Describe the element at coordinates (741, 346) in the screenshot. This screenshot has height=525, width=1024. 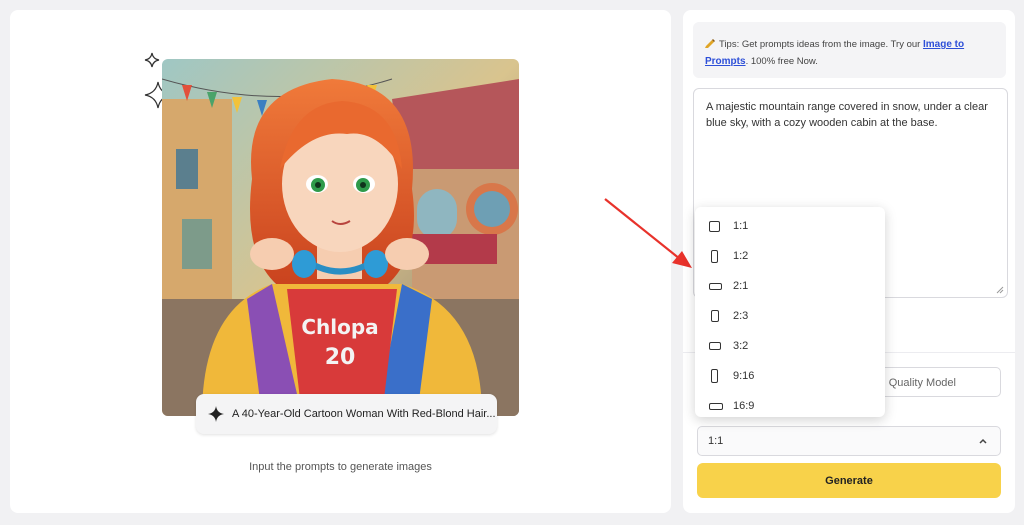
I see `ratio-option-label: 3:2` at that location.